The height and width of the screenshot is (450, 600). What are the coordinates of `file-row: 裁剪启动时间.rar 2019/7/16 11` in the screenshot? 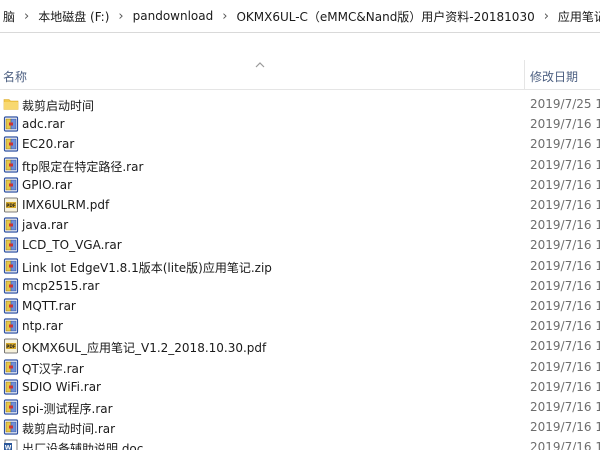 It's located at (300, 427).